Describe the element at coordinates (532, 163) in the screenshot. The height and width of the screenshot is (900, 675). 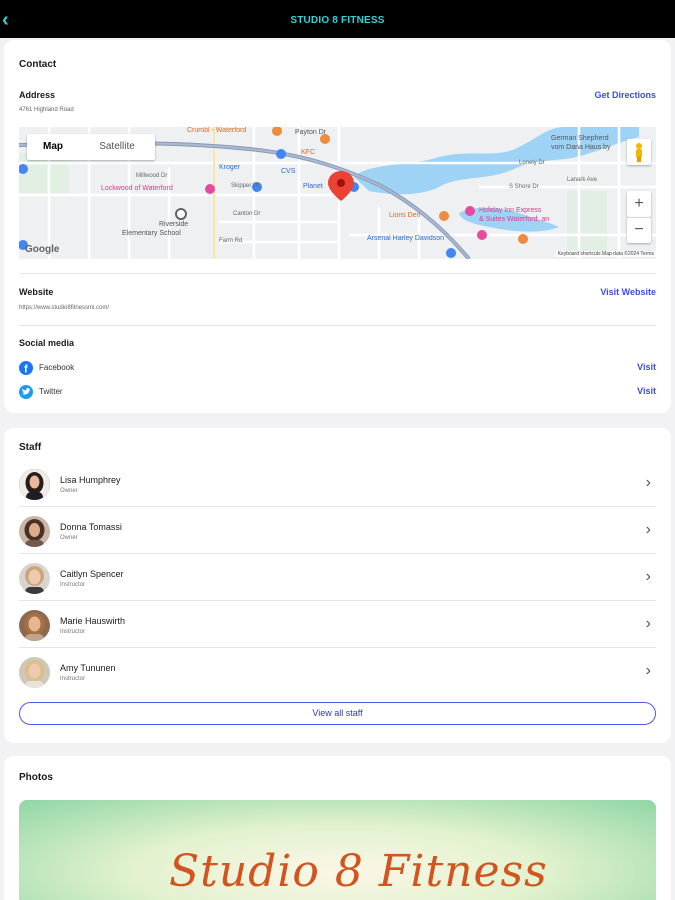
I see `map-label: Lonely Dr` at that location.